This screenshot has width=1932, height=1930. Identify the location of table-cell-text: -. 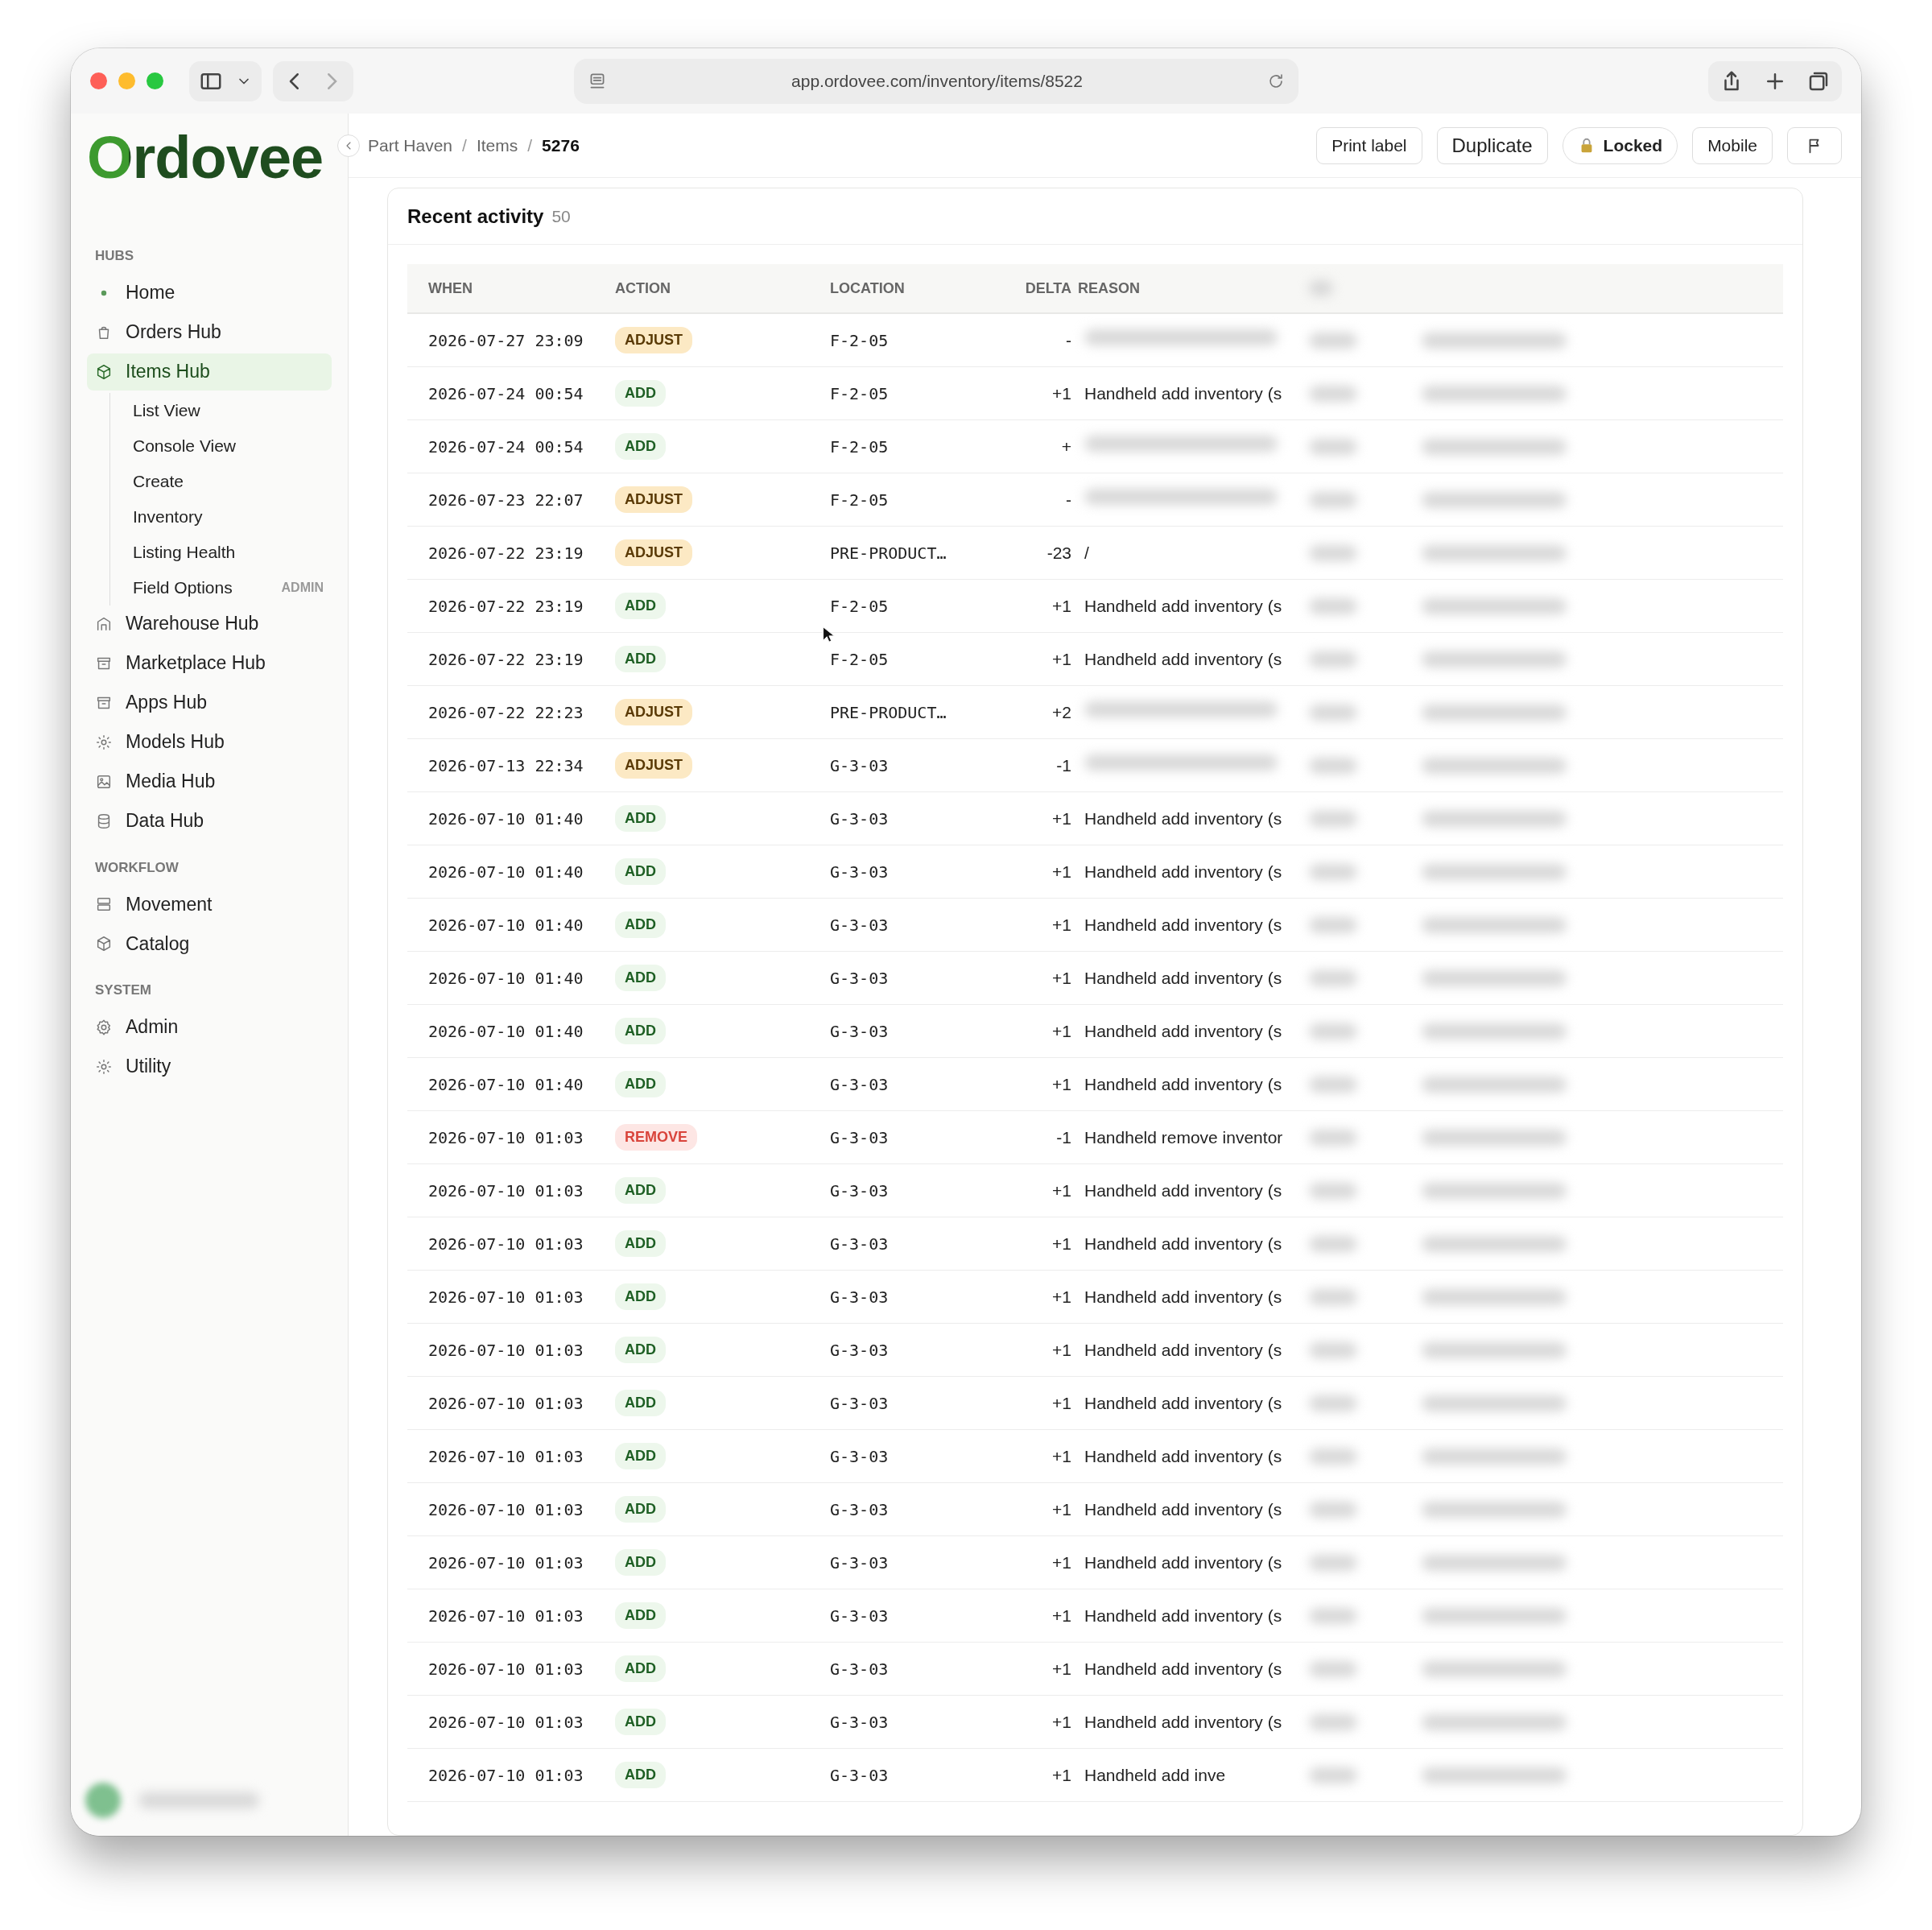
(1068, 340).